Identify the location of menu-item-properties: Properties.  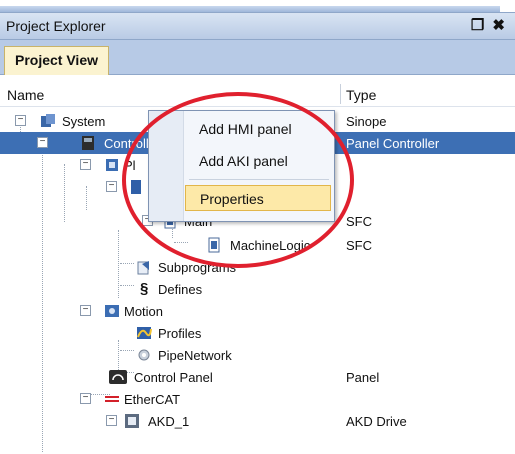
(258, 198).